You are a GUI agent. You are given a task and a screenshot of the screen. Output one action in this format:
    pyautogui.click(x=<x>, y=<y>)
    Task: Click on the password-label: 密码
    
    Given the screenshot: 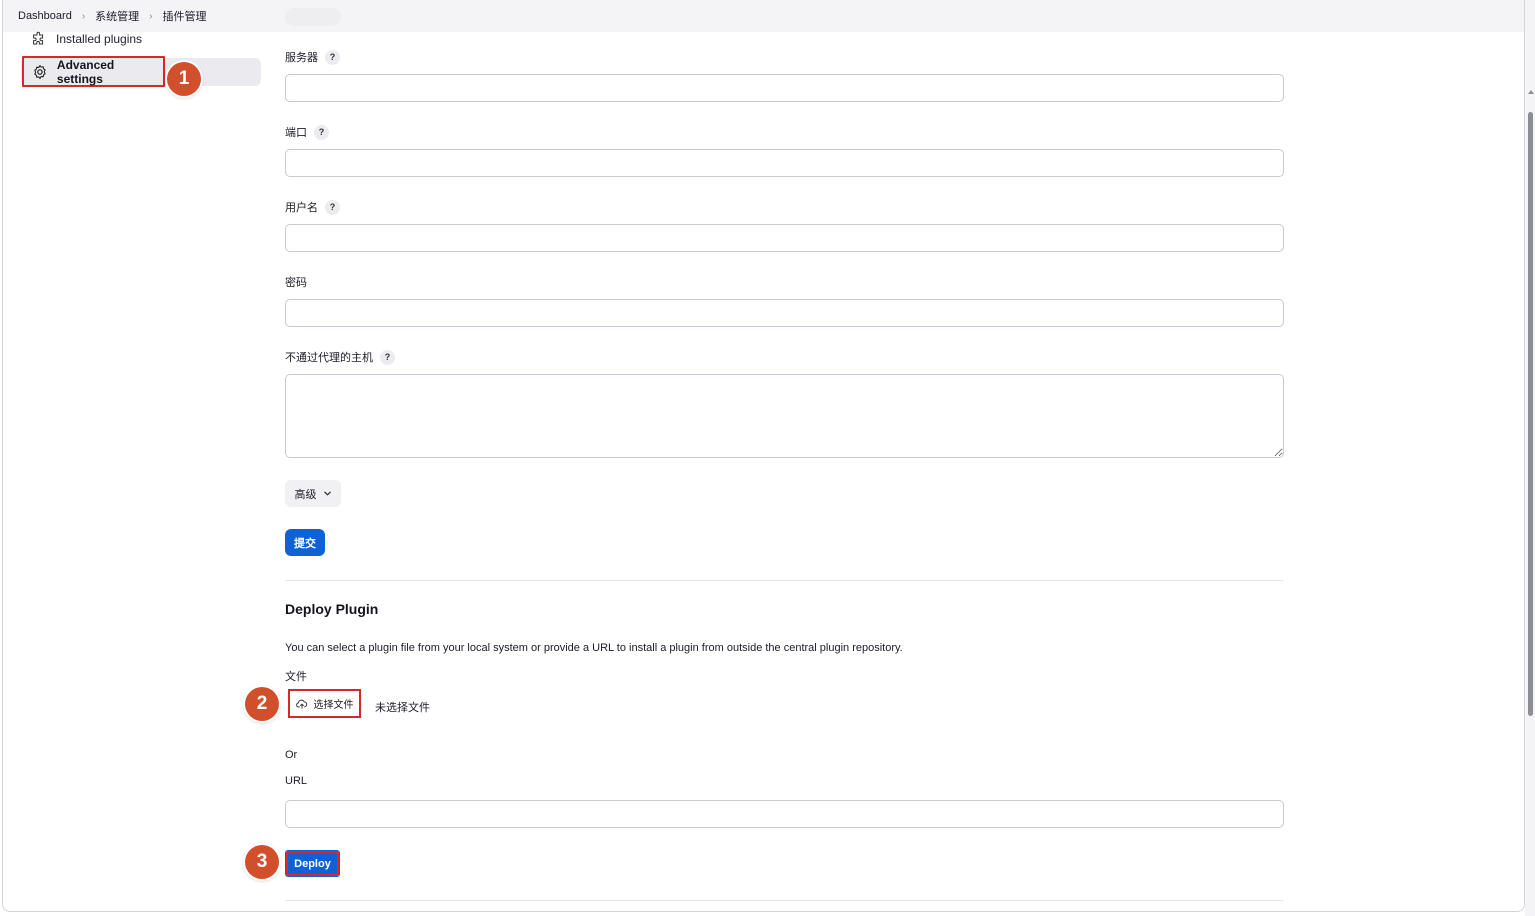 What is the action you would take?
    pyautogui.click(x=296, y=282)
    